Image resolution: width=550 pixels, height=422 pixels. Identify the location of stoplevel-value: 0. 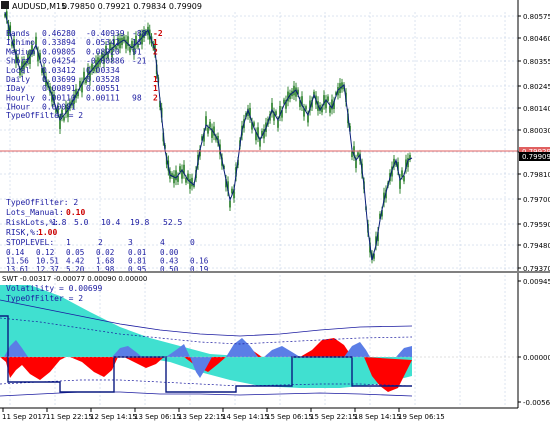
(192, 242).